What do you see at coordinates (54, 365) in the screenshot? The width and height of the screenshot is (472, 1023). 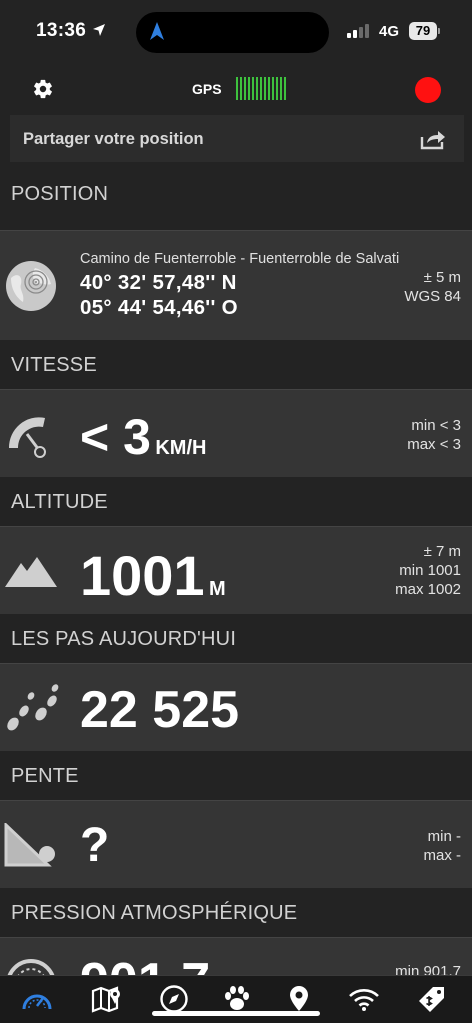 I see `section-title: VITESSE` at bounding box center [54, 365].